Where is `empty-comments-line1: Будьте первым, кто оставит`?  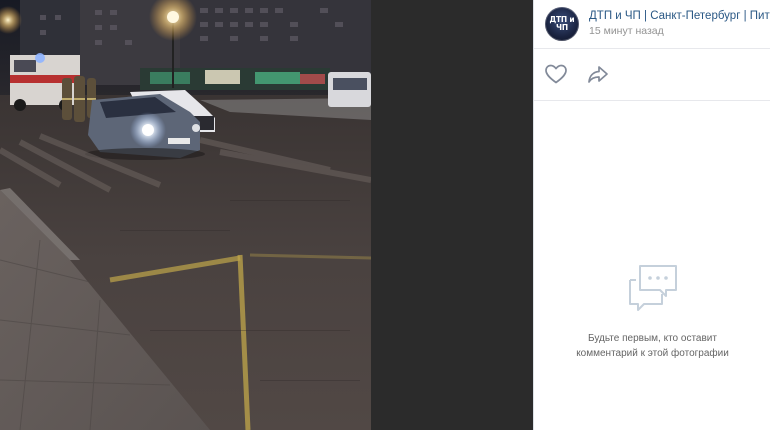
empty-comments-line1: Будьте первым, кто оставит is located at coordinates (652, 338).